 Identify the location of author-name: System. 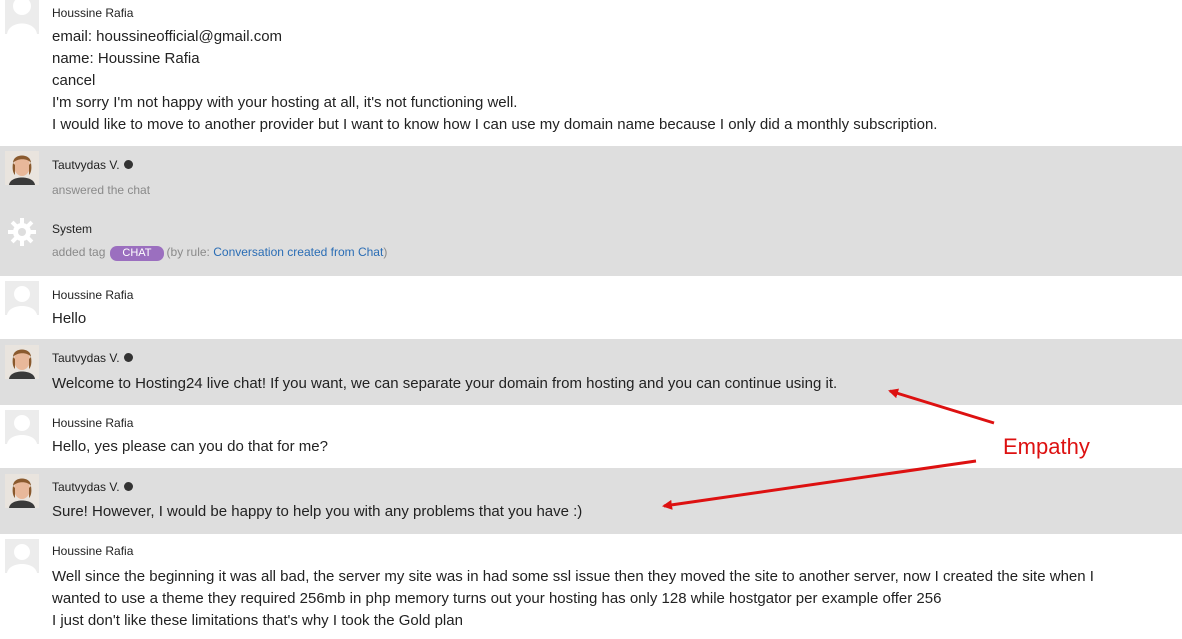
(72, 229).